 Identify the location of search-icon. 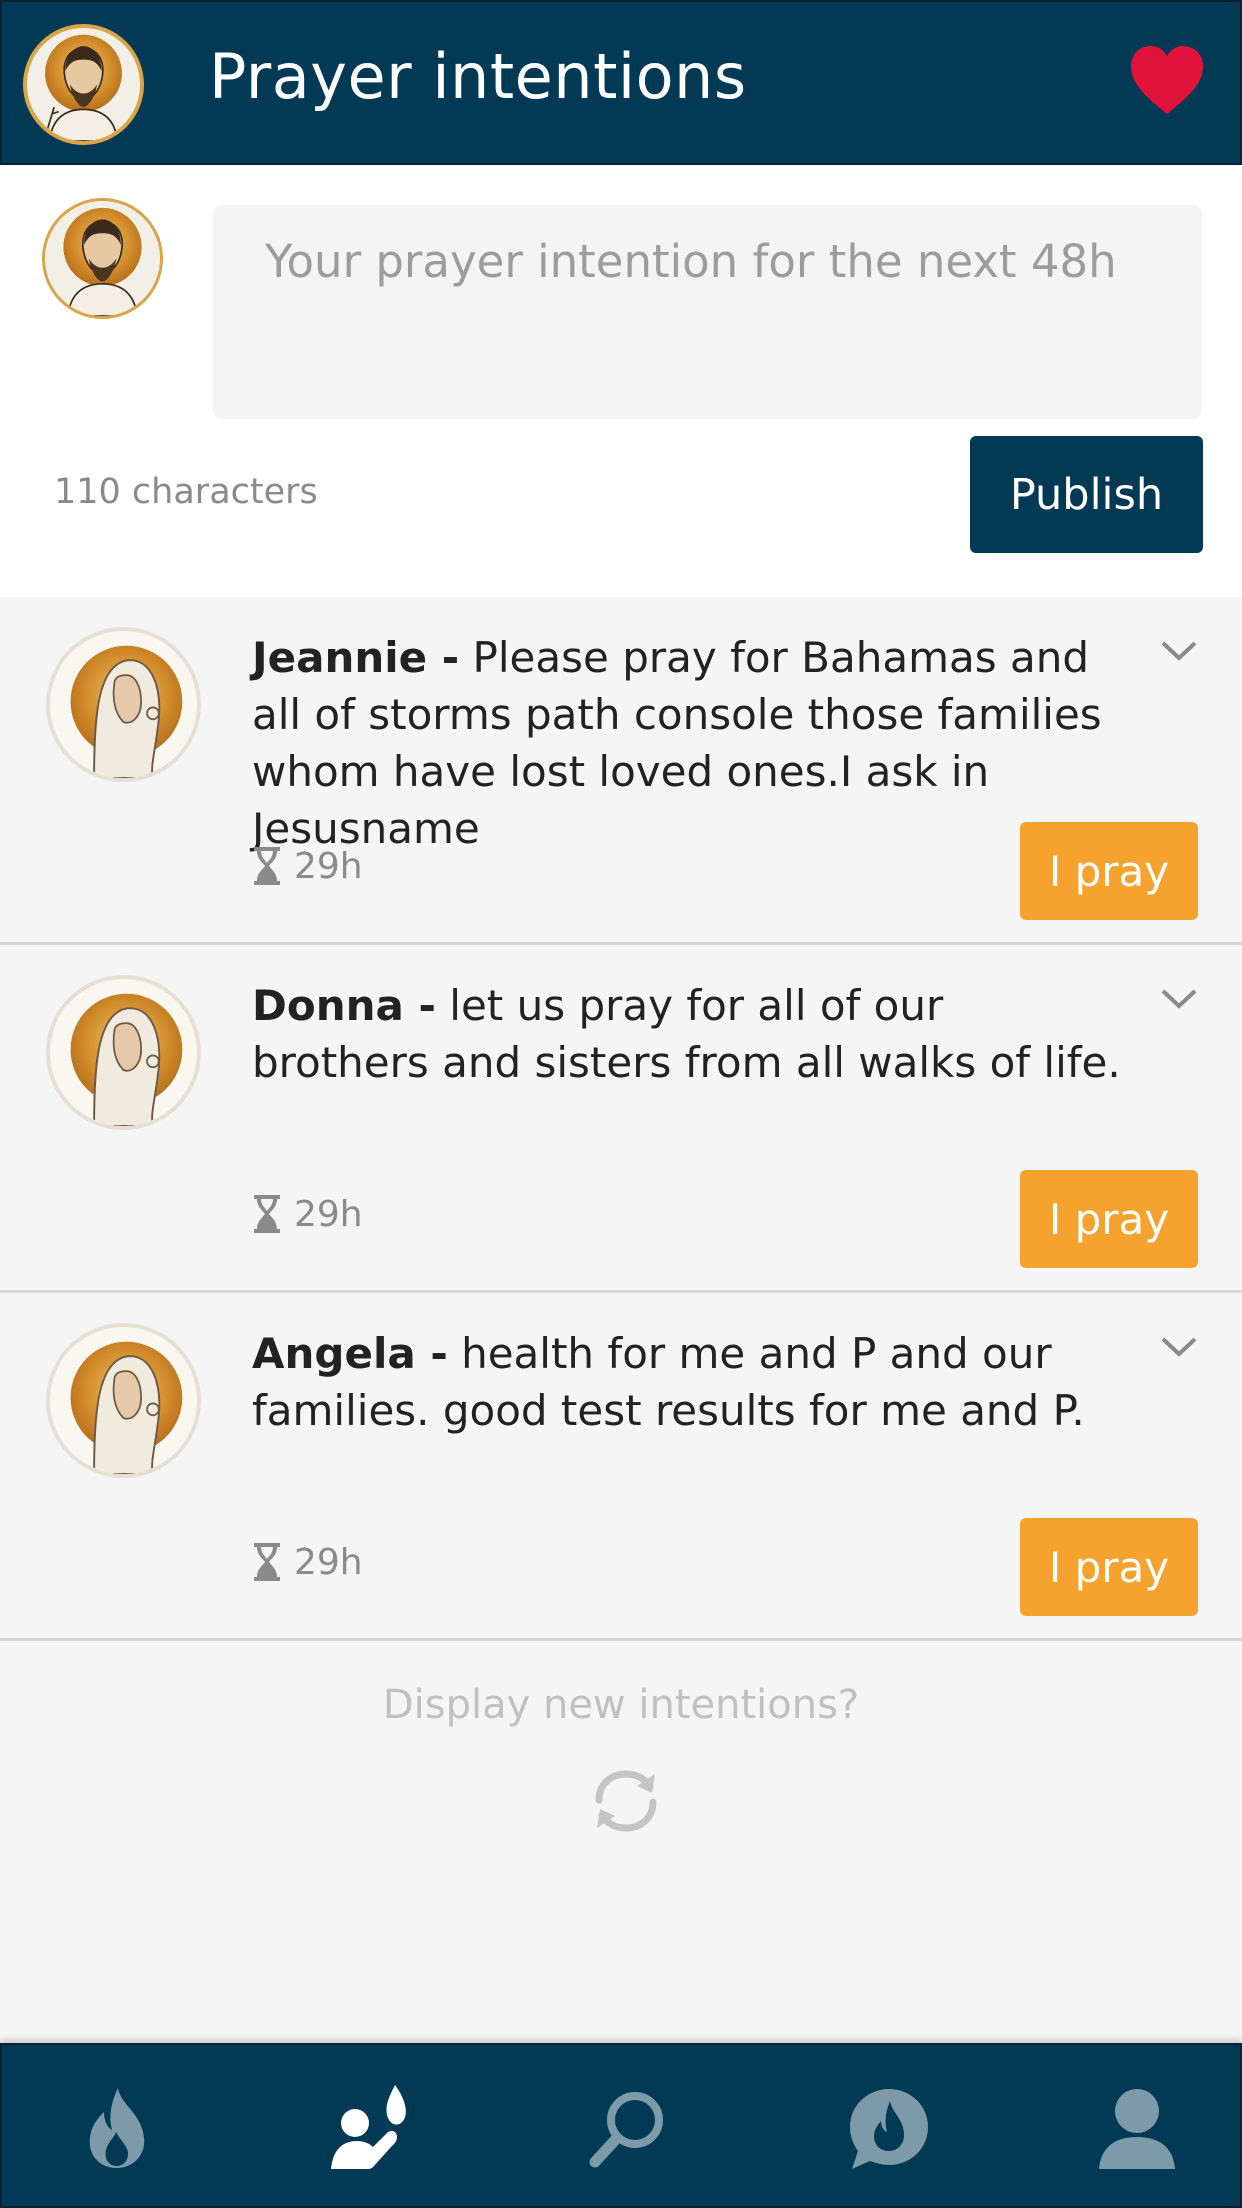
(626, 2130).